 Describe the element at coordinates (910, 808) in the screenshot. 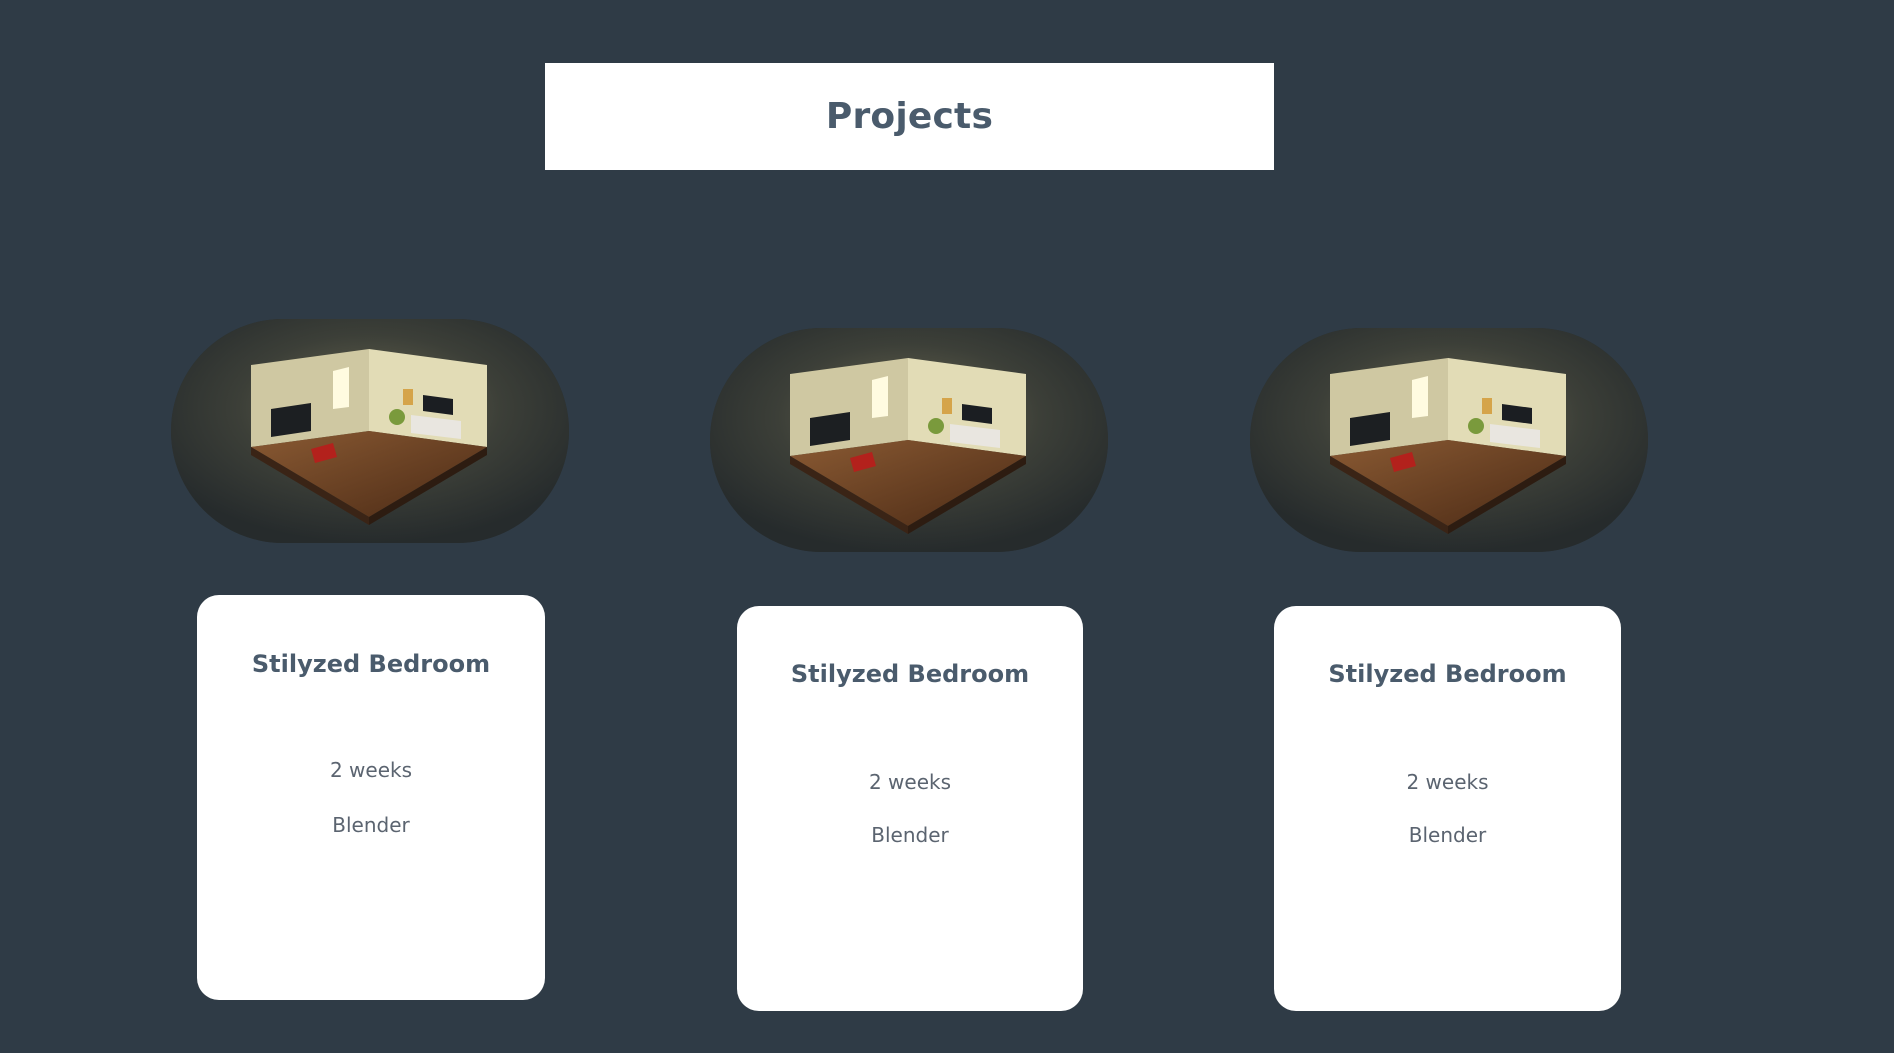

I see `project-card-2: Stilyzed Bedroom 2 weeks Blender` at that location.